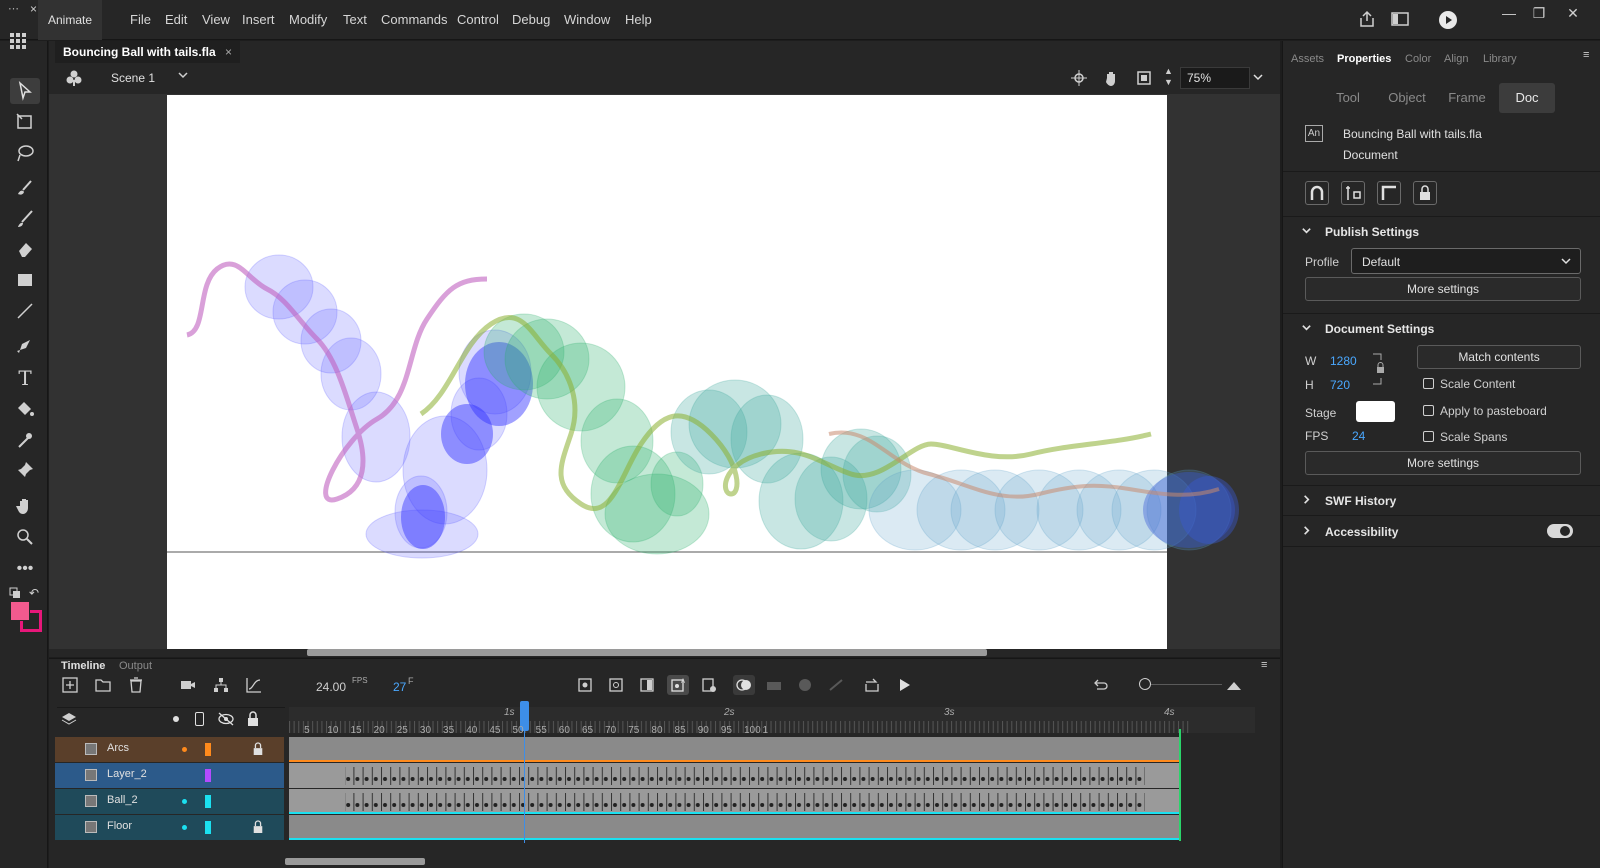  What do you see at coordinates (308, 20) in the screenshot?
I see `menu-modify: Modify` at bounding box center [308, 20].